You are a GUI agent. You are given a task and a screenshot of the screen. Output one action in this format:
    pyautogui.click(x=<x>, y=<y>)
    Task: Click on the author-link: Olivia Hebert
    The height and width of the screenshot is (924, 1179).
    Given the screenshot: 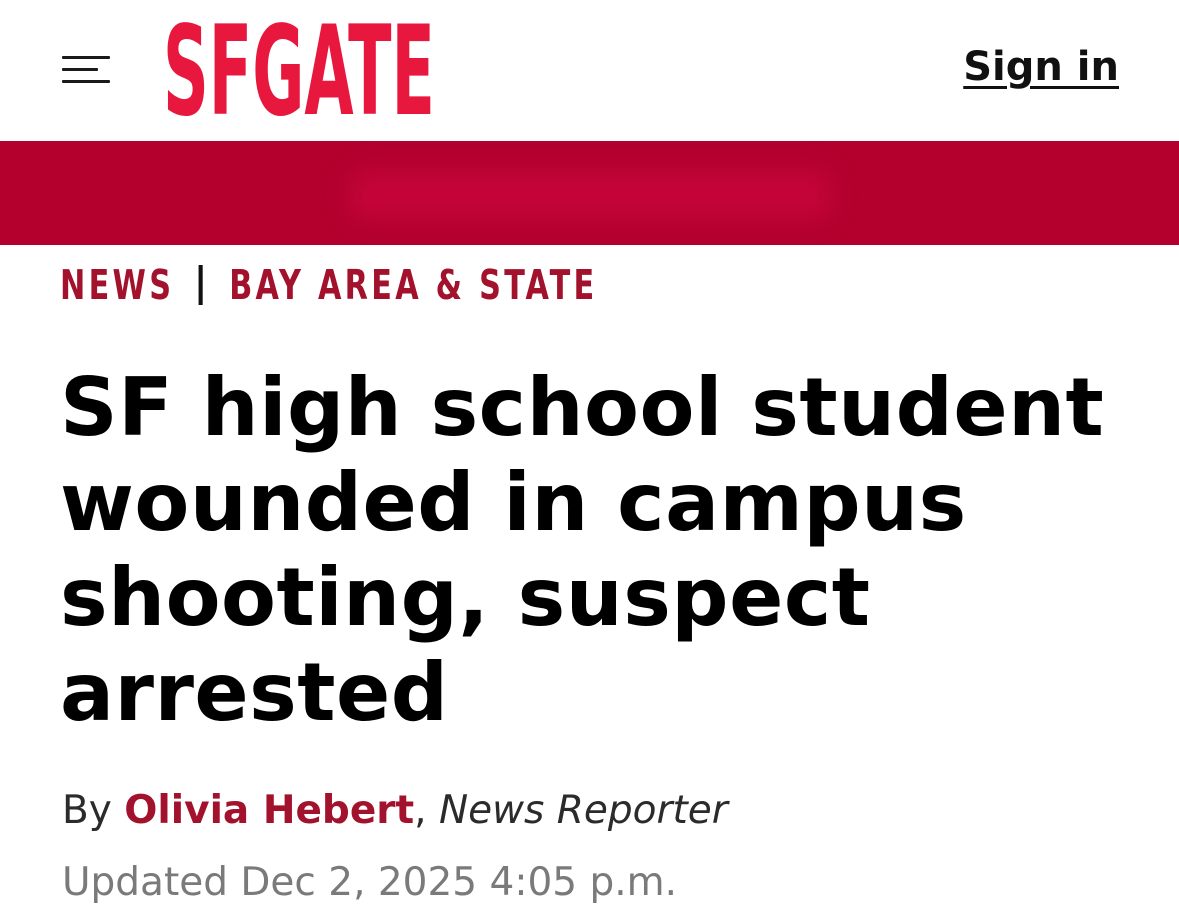 What is the action you would take?
    pyautogui.click(x=269, y=810)
    